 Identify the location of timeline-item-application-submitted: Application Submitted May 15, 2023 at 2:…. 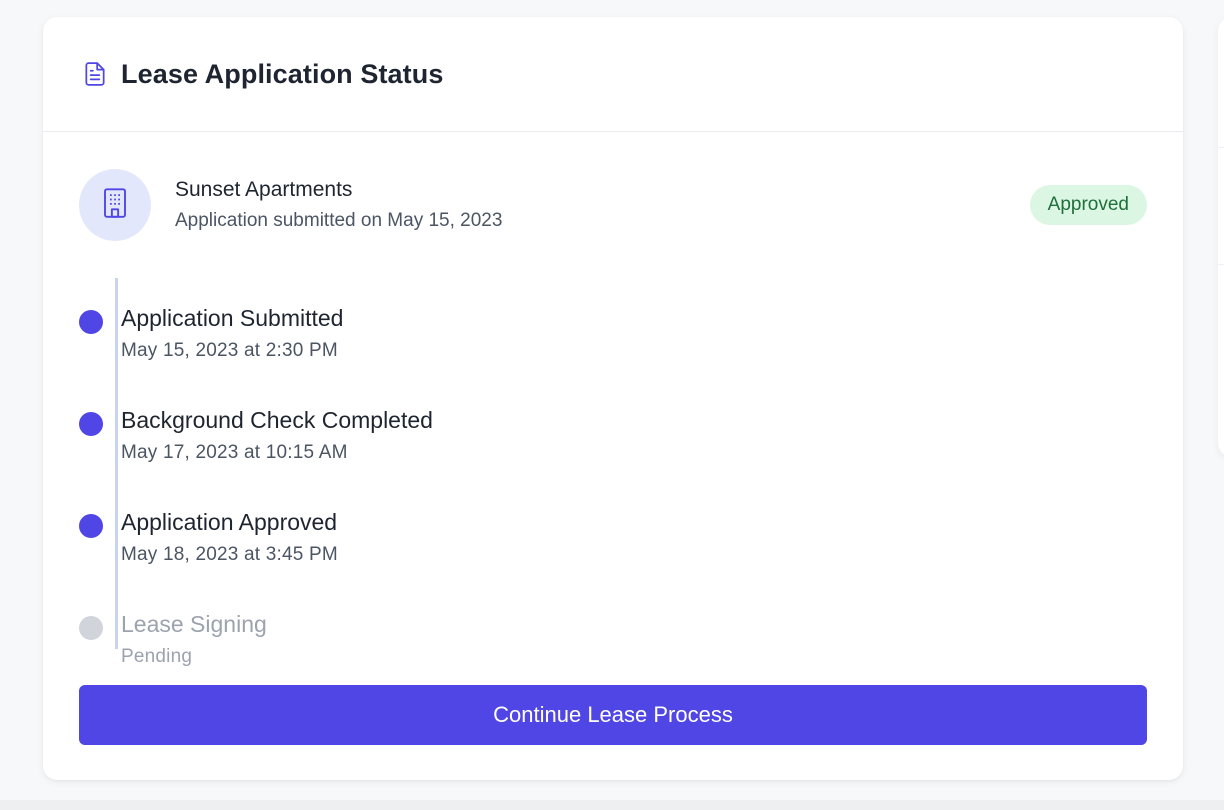
(479, 335).